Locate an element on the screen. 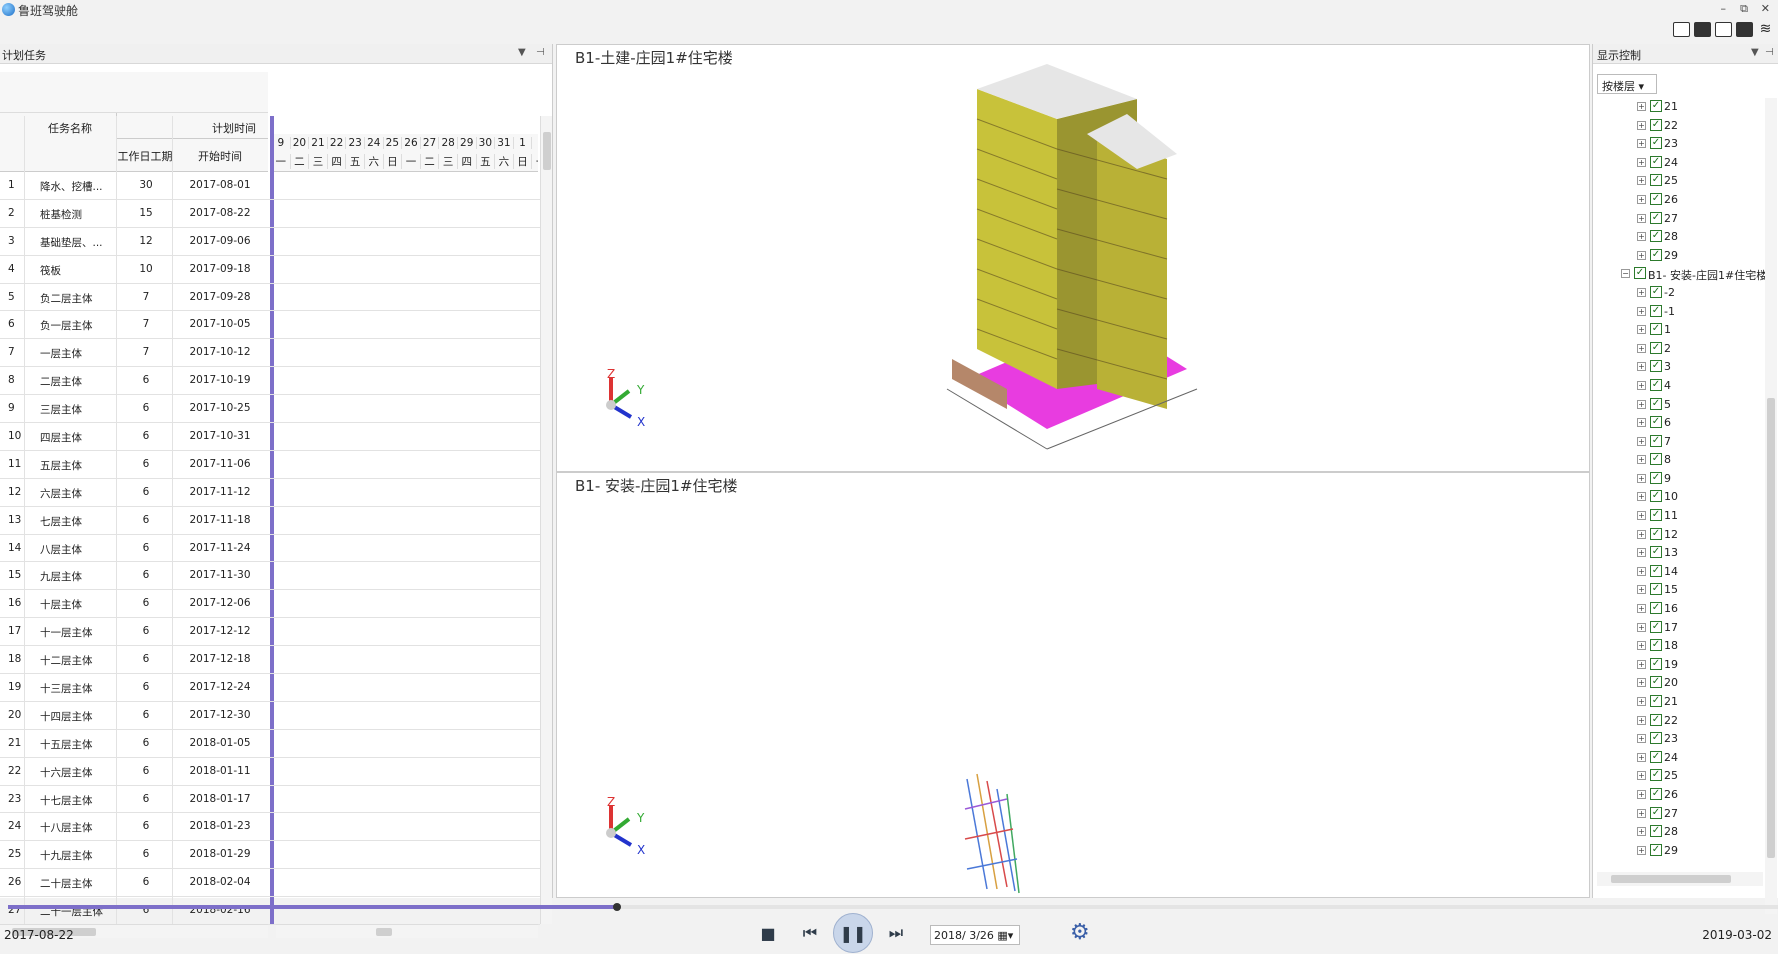  tree-floor-node: + ✓ 19 is located at coordinates (1679, 665).